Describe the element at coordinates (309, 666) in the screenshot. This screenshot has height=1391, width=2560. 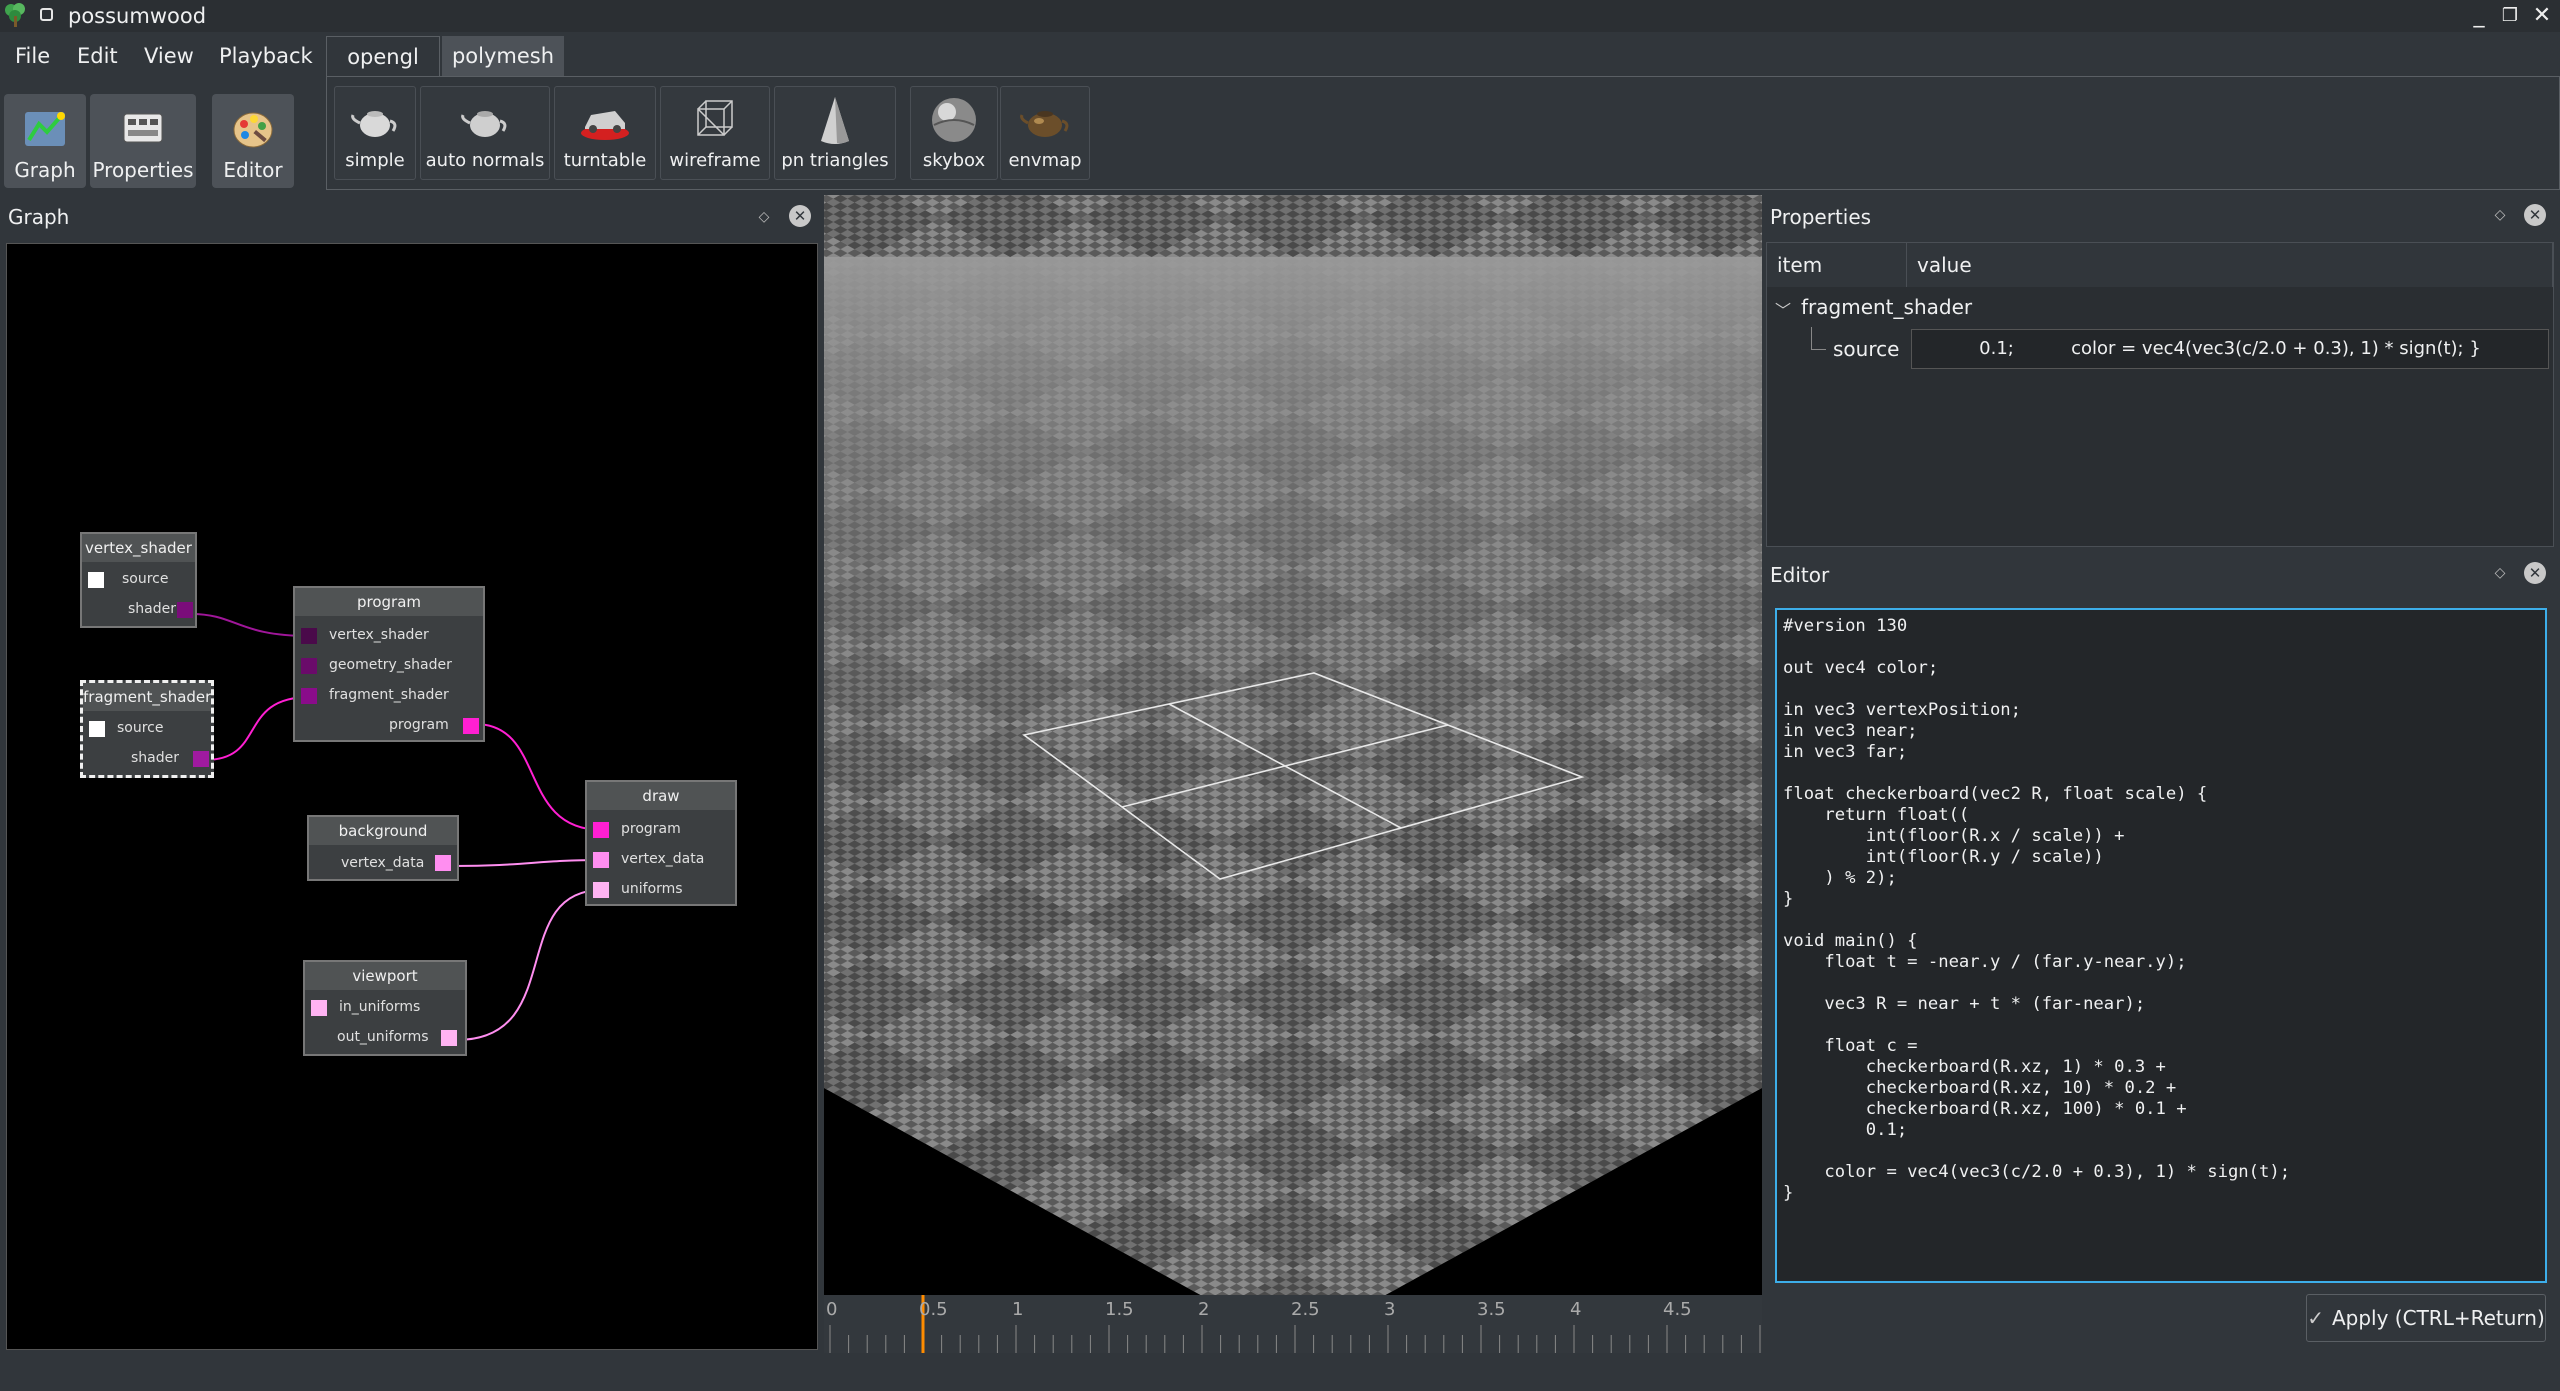
I see `port-geometry-shader-in` at that location.